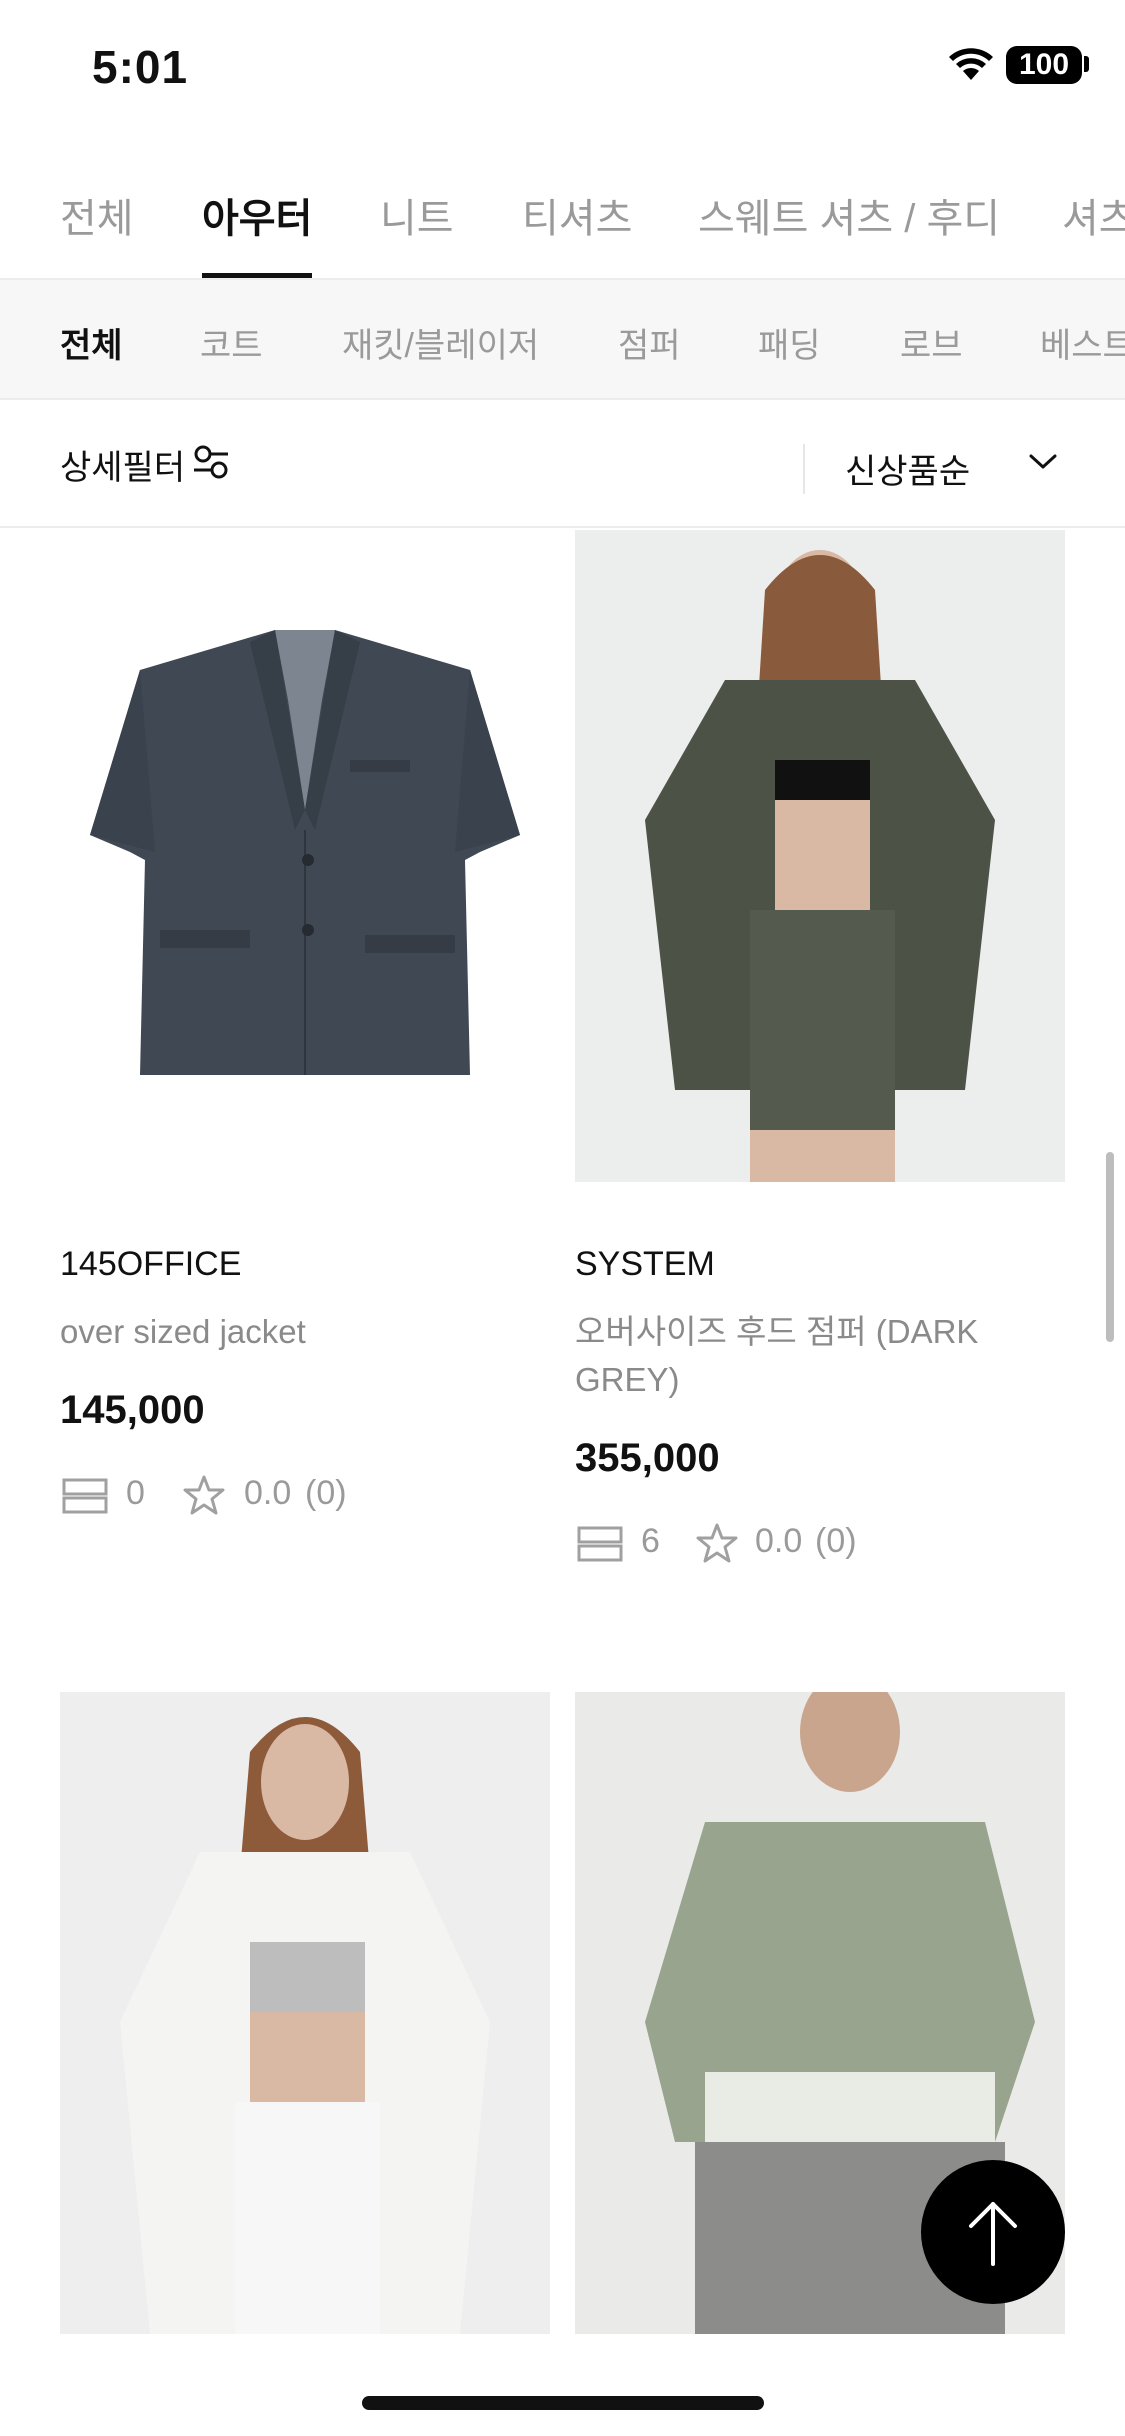 Image resolution: width=1125 pixels, height=2436 pixels. Describe the element at coordinates (849, 232) in the screenshot. I see `tab-sweatshirts-hoodies: 스웨트 셔츠 / 후디` at that location.